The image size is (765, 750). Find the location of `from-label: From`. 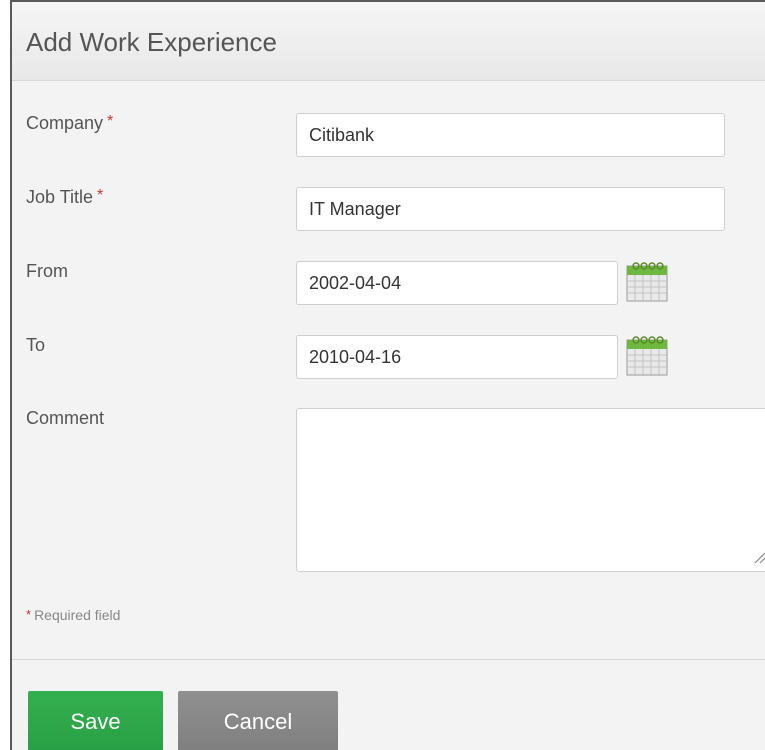

from-label: From is located at coordinates (47, 271).